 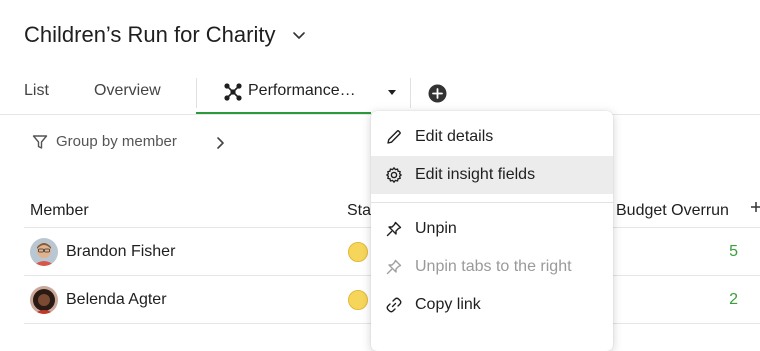 I want to click on menu-item-unpin: Unpin, so click(x=492, y=229).